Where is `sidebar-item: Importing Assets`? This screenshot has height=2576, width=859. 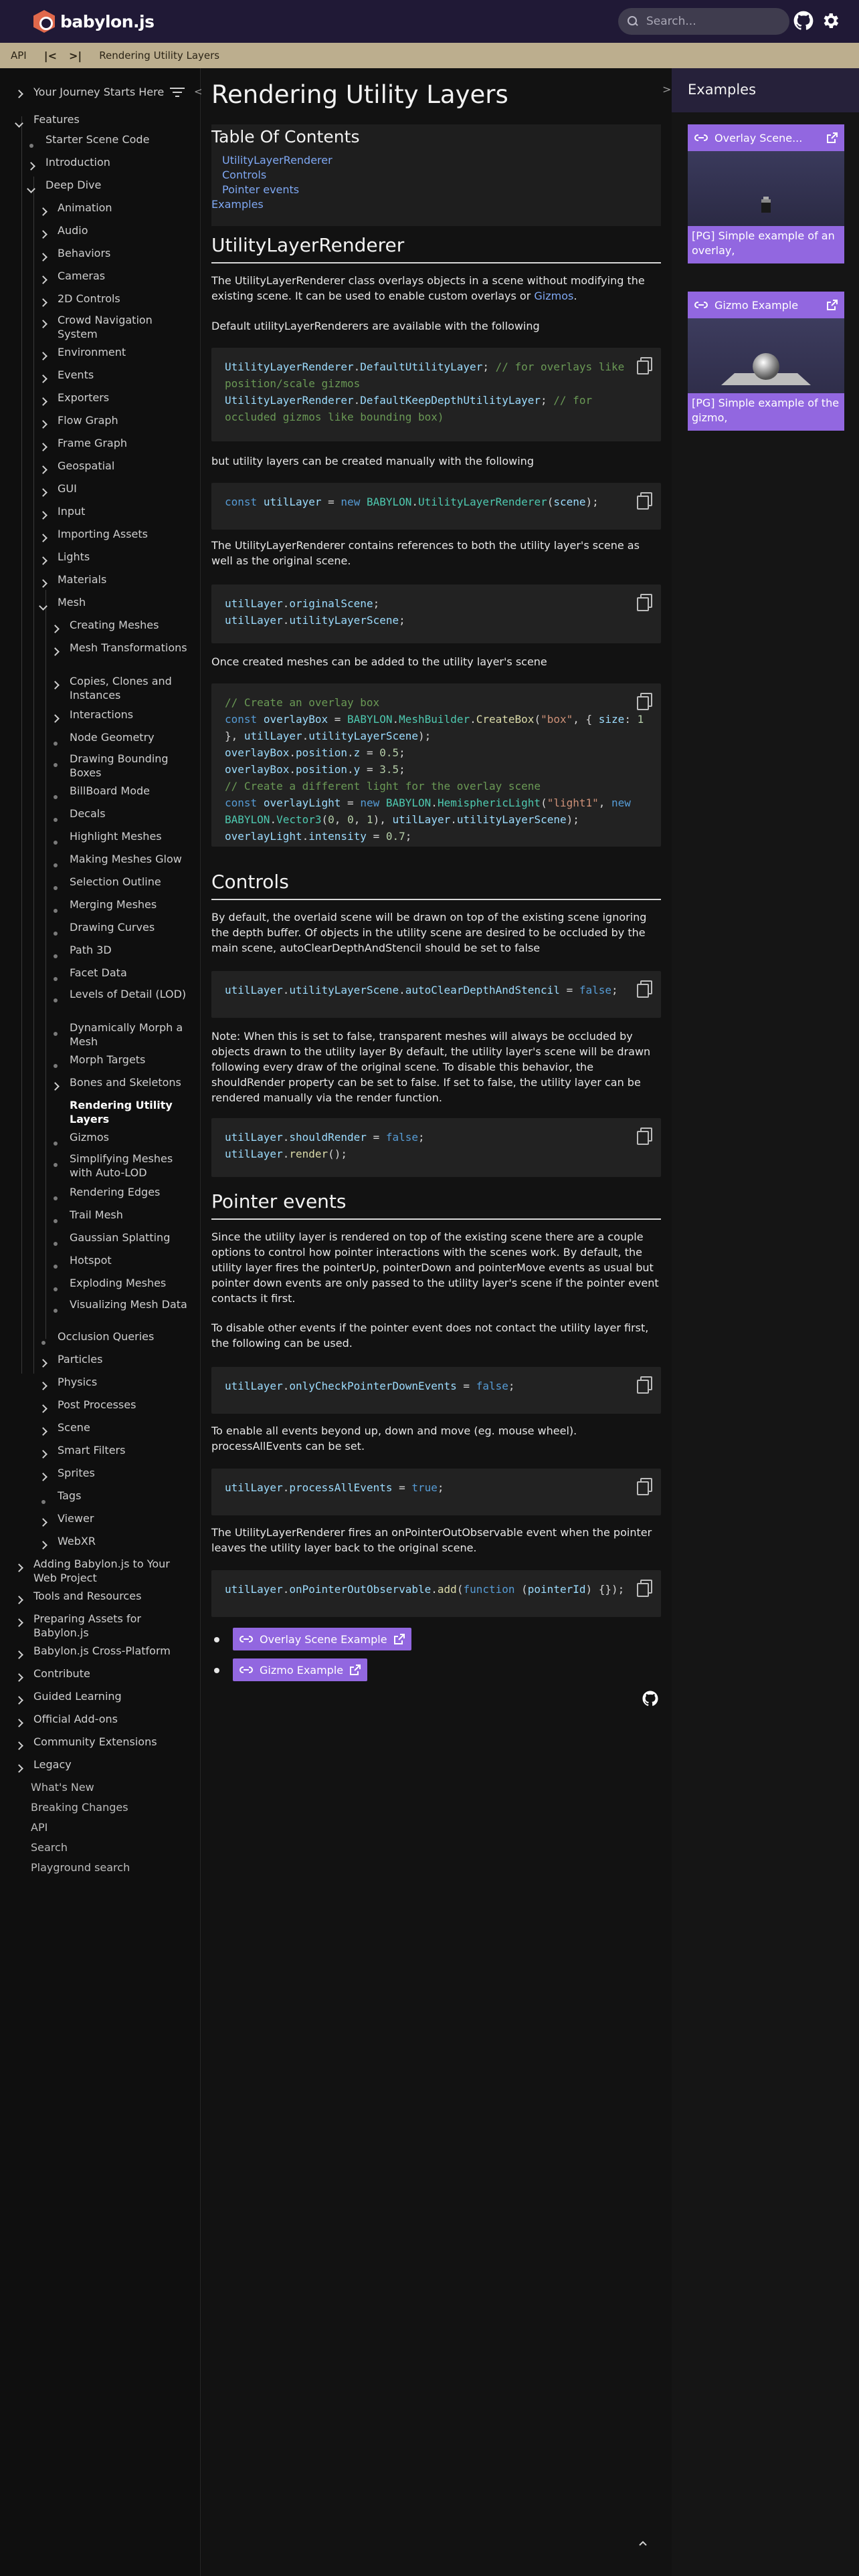 sidebar-item: Importing Assets is located at coordinates (113, 535).